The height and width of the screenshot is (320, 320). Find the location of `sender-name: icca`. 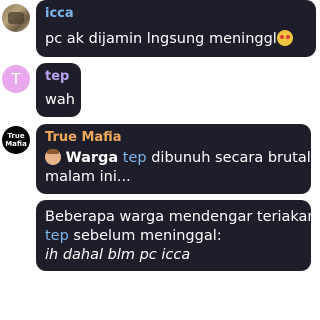

sender-name: icca is located at coordinates (59, 13).